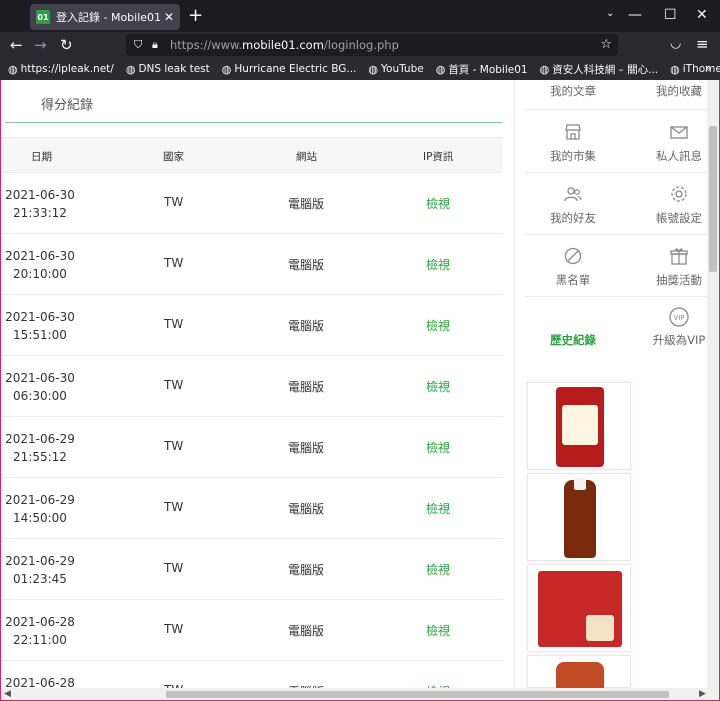  I want to click on table-row: 2021-06-30 06:30:00 TW 電腦版 檢視, so click(252, 386).